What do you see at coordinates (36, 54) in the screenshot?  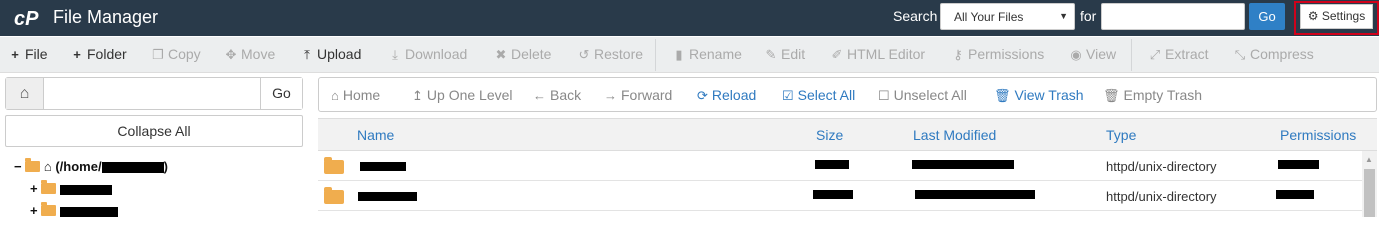 I see `new-file-label: File` at bounding box center [36, 54].